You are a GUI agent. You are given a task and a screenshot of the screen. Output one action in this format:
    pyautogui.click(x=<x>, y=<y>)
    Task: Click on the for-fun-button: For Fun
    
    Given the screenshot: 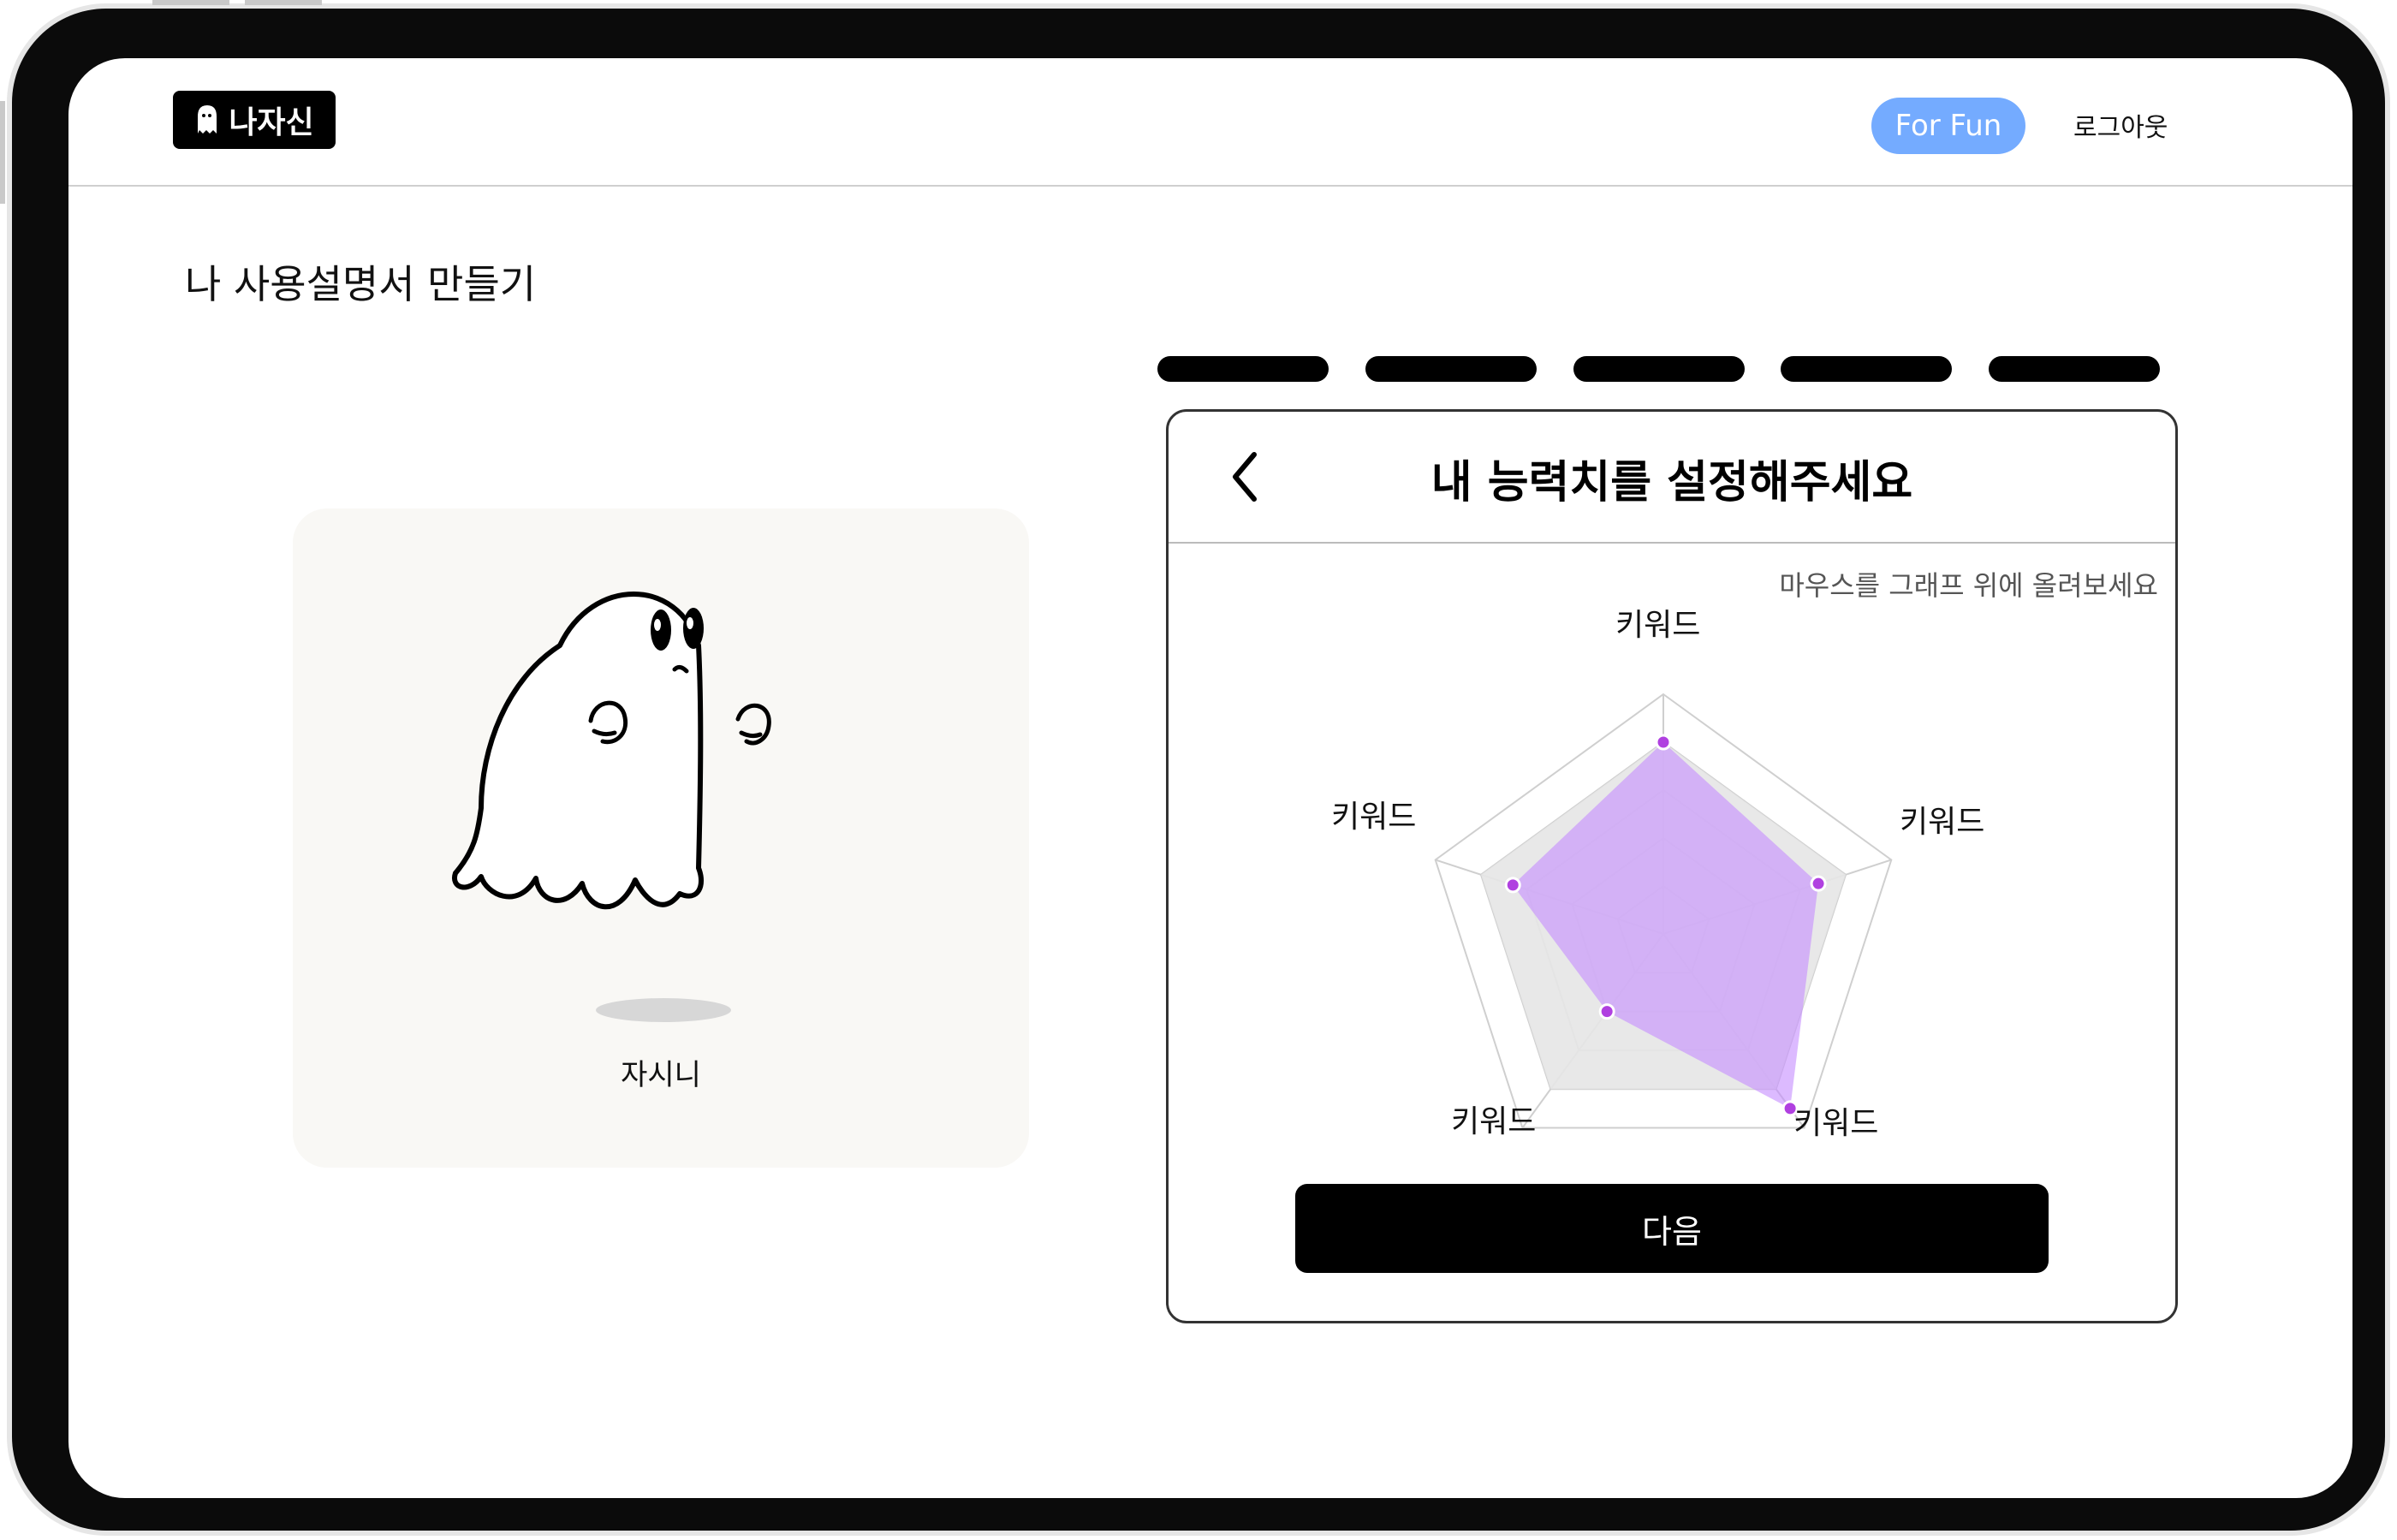 What is the action you would take?
    pyautogui.click(x=1948, y=126)
    